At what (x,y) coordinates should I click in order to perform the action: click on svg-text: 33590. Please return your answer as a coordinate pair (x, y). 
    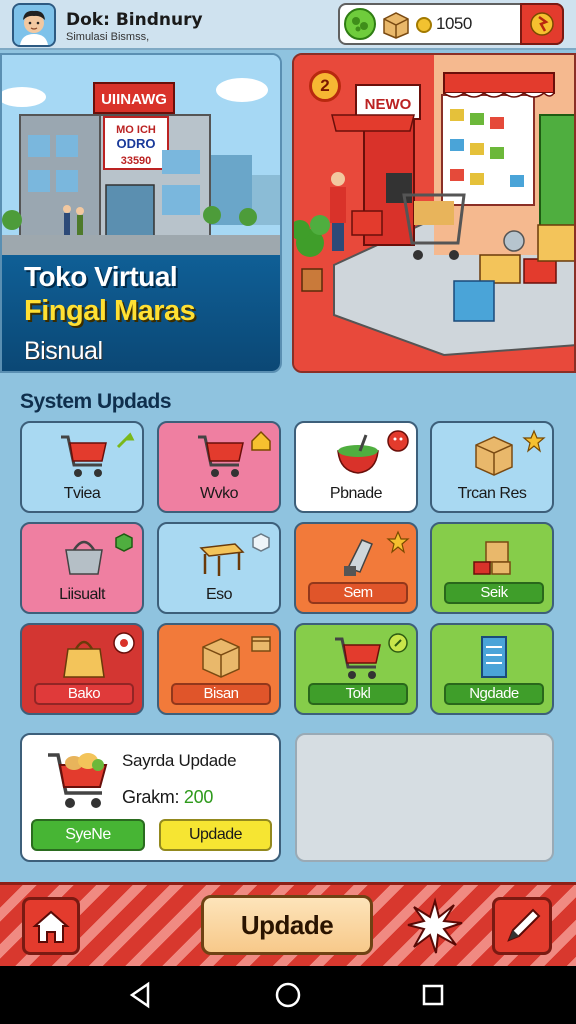
    Looking at the image, I should click on (136, 161).